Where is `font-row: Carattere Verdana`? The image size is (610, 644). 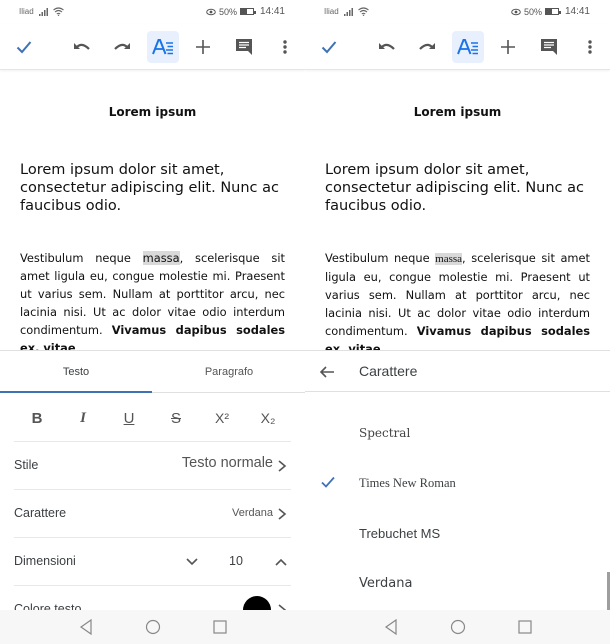
font-row: Carattere Verdana is located at coordinates (152, 514).